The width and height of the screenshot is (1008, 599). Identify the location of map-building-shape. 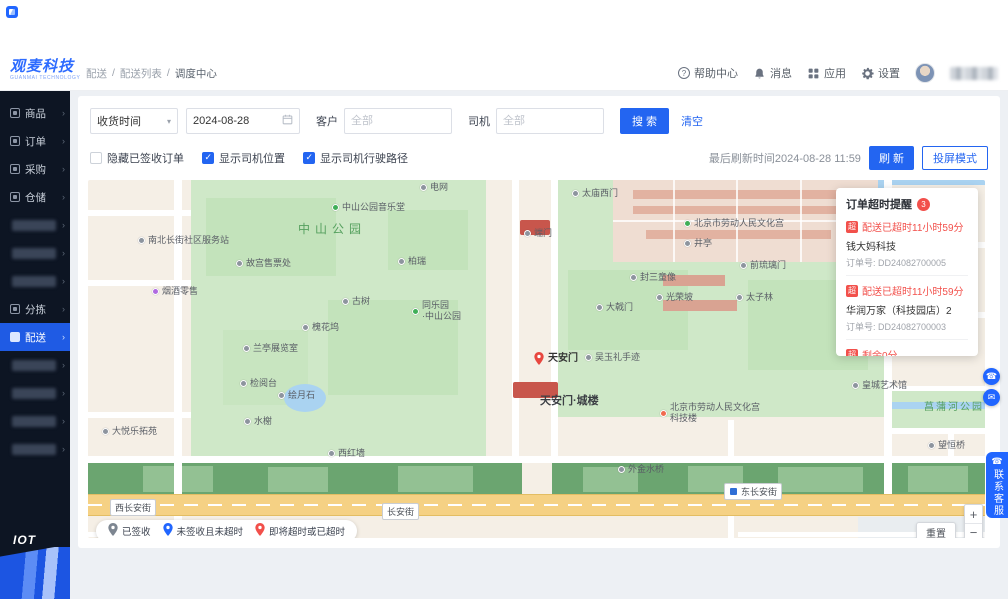
(740, 194).